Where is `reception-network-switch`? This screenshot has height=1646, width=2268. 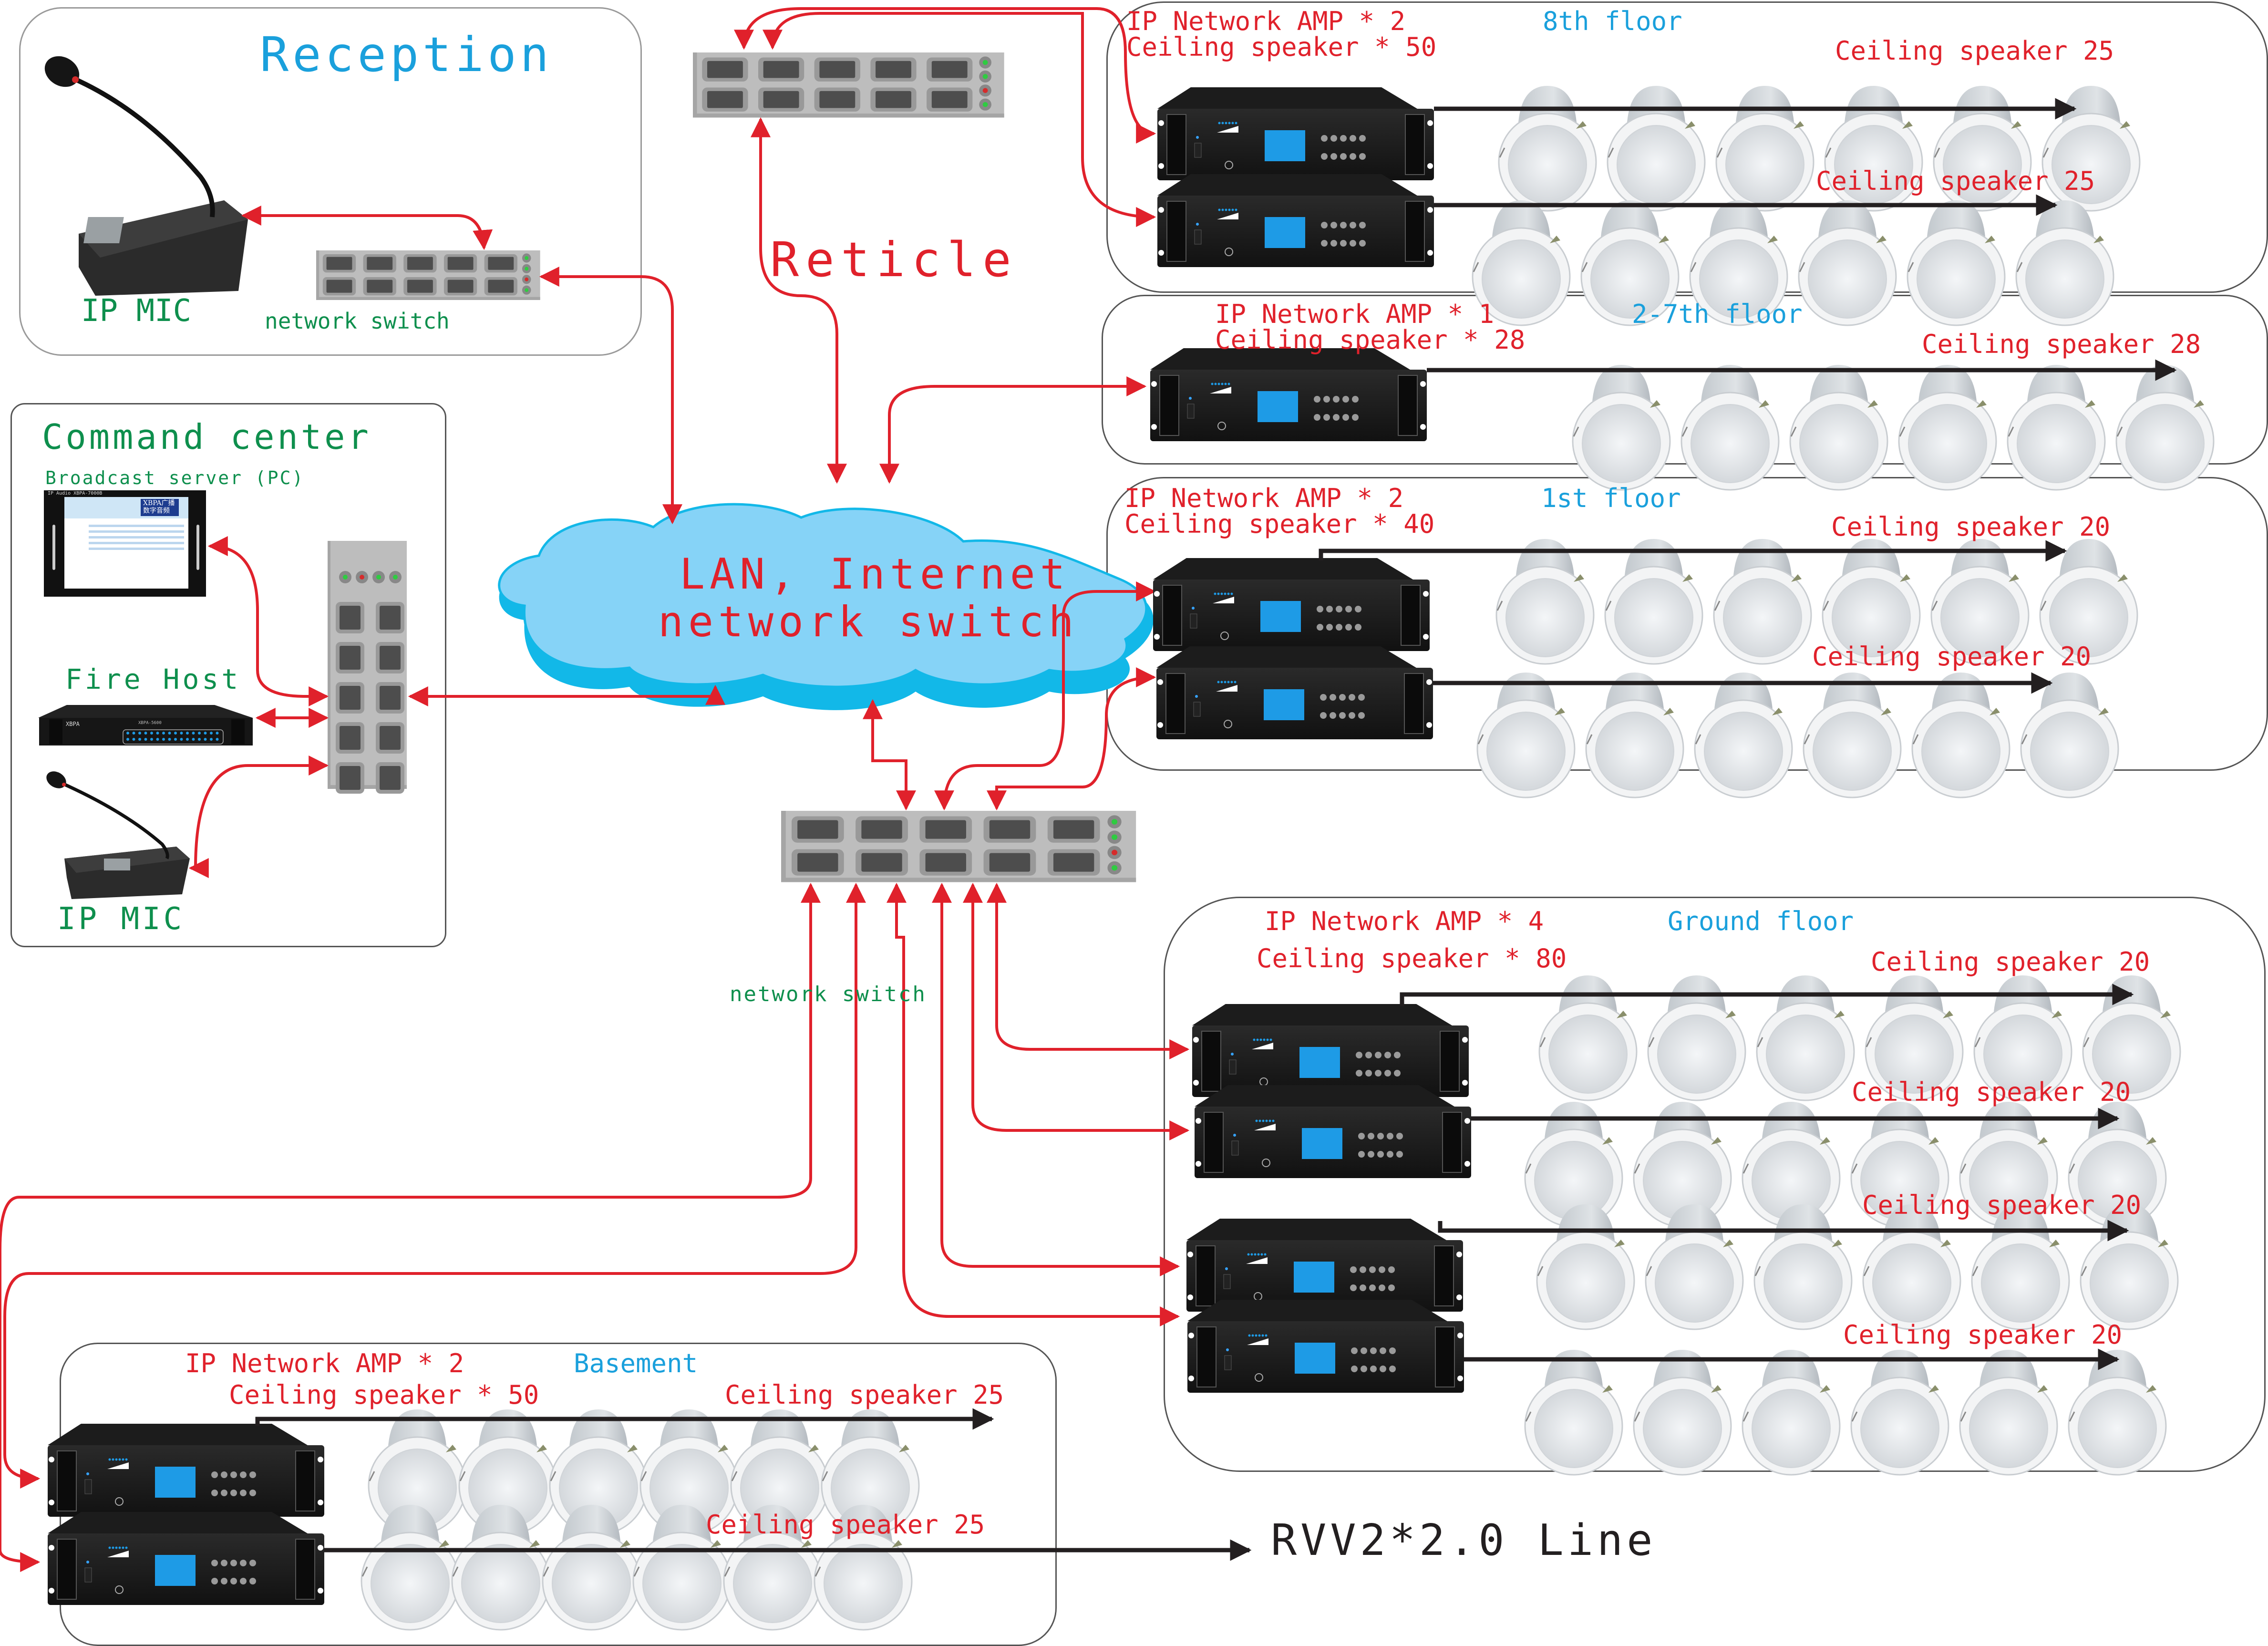 reception-network-switch is located at coordinates (428, 275).